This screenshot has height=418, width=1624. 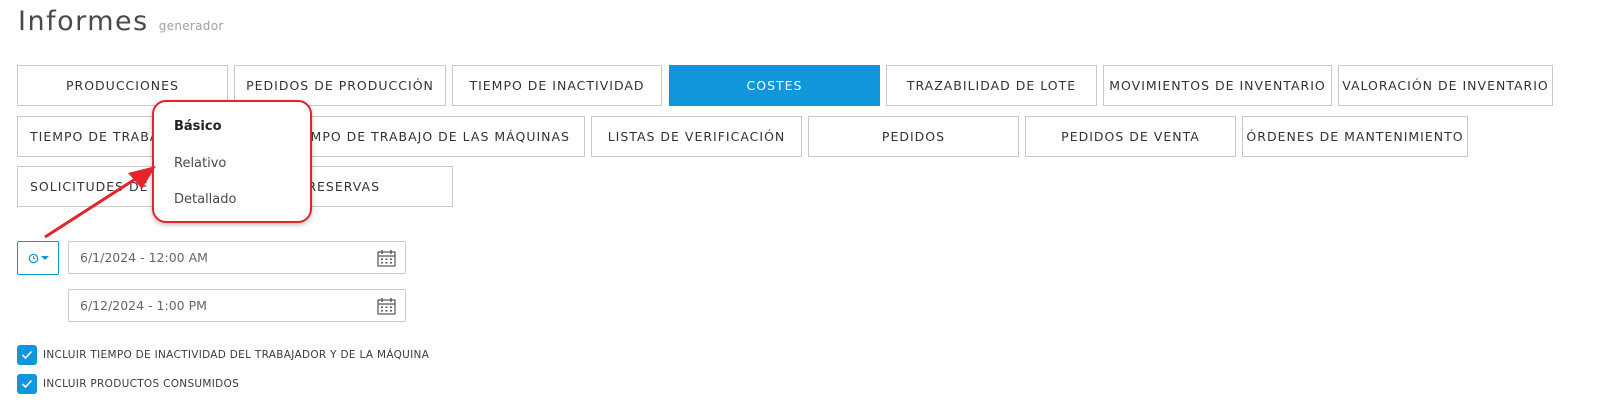 What do you see at coordinates (191, 26) in the screenshot?
I see `page-subtitle: generador` at bounding box center [191, 26].